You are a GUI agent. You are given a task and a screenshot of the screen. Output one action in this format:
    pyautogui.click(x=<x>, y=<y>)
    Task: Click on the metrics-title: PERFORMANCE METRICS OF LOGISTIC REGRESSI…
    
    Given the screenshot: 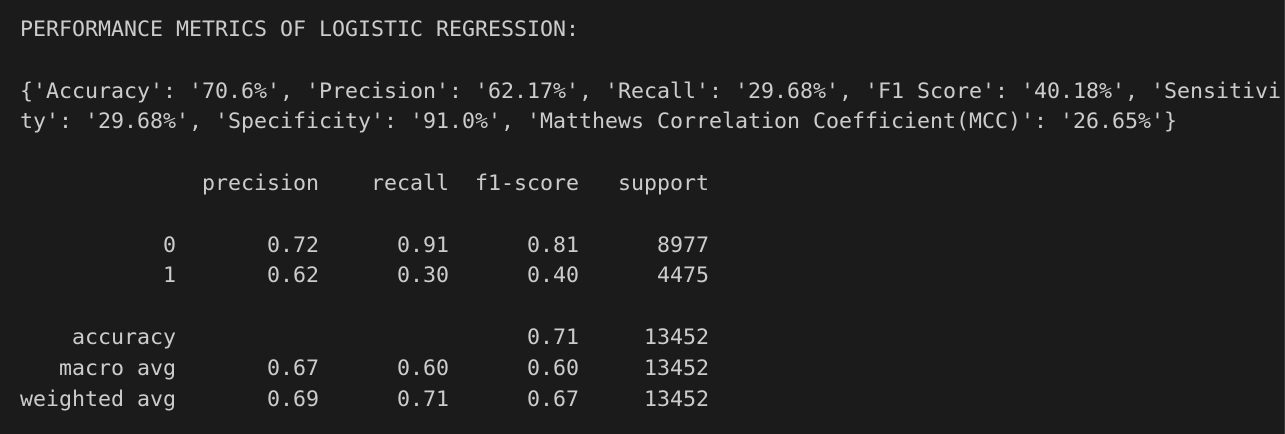 What is the action you would take?
    pyautogui.click(x=300, y=29)
    